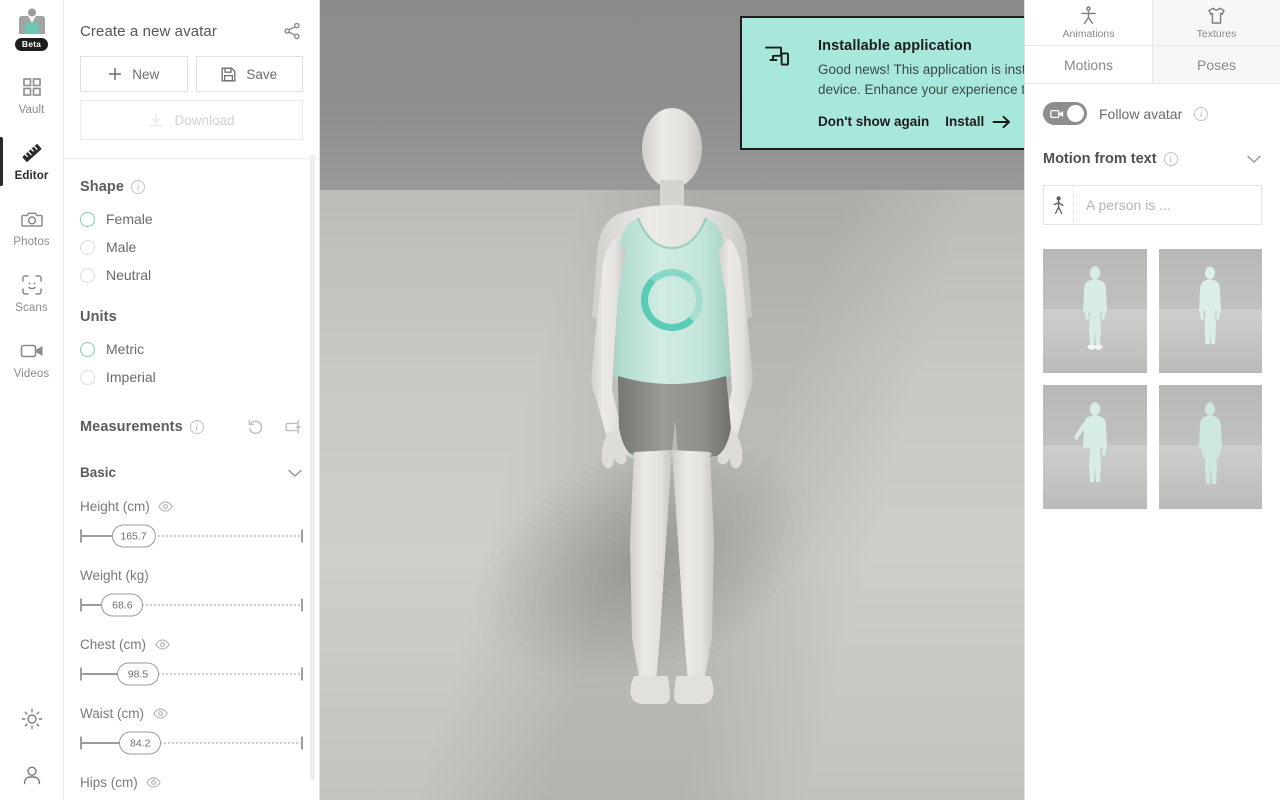 This screenshot has height=800, width=1280. Describe the element at coordinates (191, 644) in the screenshot. I see `slider-label-row: Chest (cm)` at that location.